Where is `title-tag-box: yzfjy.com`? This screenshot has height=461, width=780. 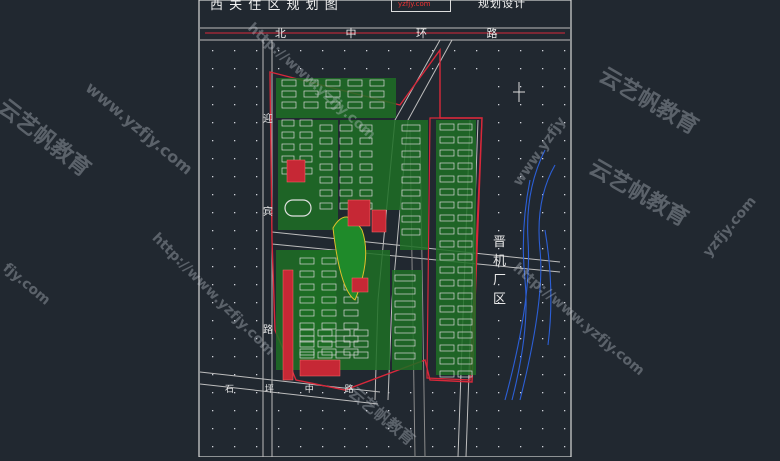 title-tag-box: yzfjy.com is located at coordinates (421, 6).